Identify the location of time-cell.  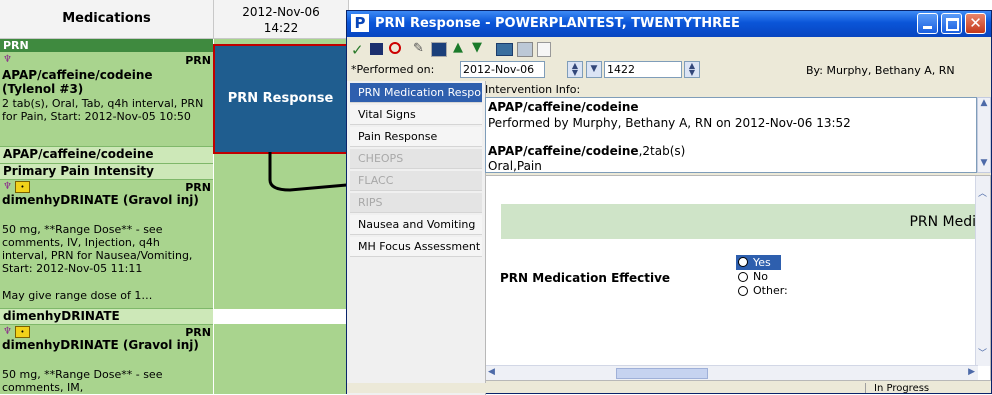
(281, 316).